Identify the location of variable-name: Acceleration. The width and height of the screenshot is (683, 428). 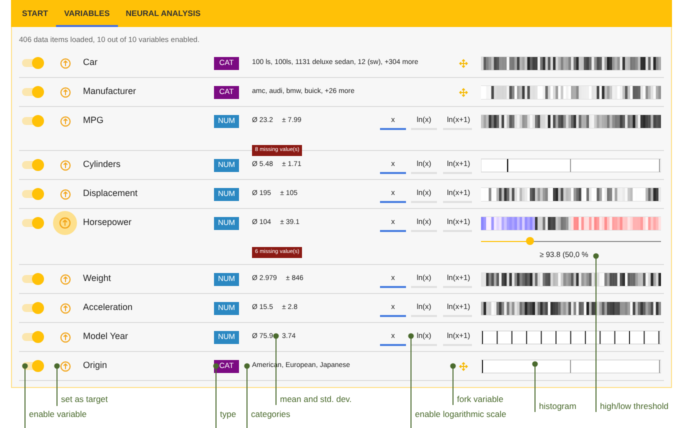
(108, 307).